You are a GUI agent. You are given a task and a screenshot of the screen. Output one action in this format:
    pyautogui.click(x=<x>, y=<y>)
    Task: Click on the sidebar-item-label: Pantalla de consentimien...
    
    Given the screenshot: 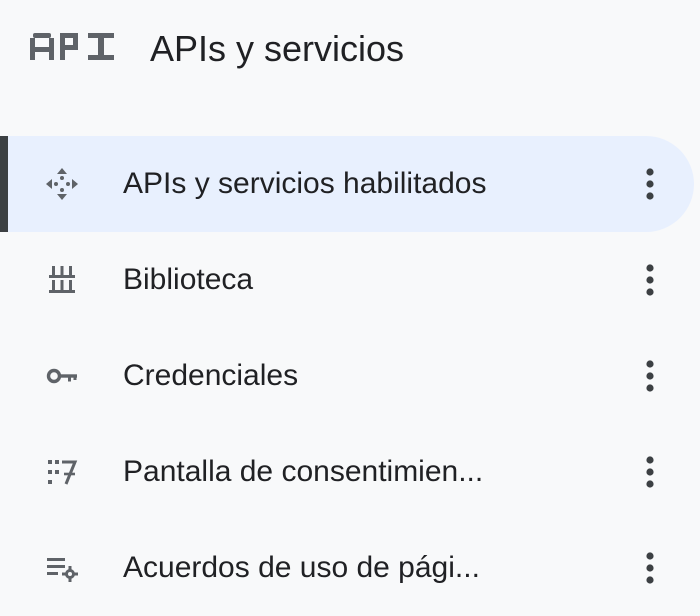 What is the action you would take?
    pyautogui.click(x=303, y=471)
    